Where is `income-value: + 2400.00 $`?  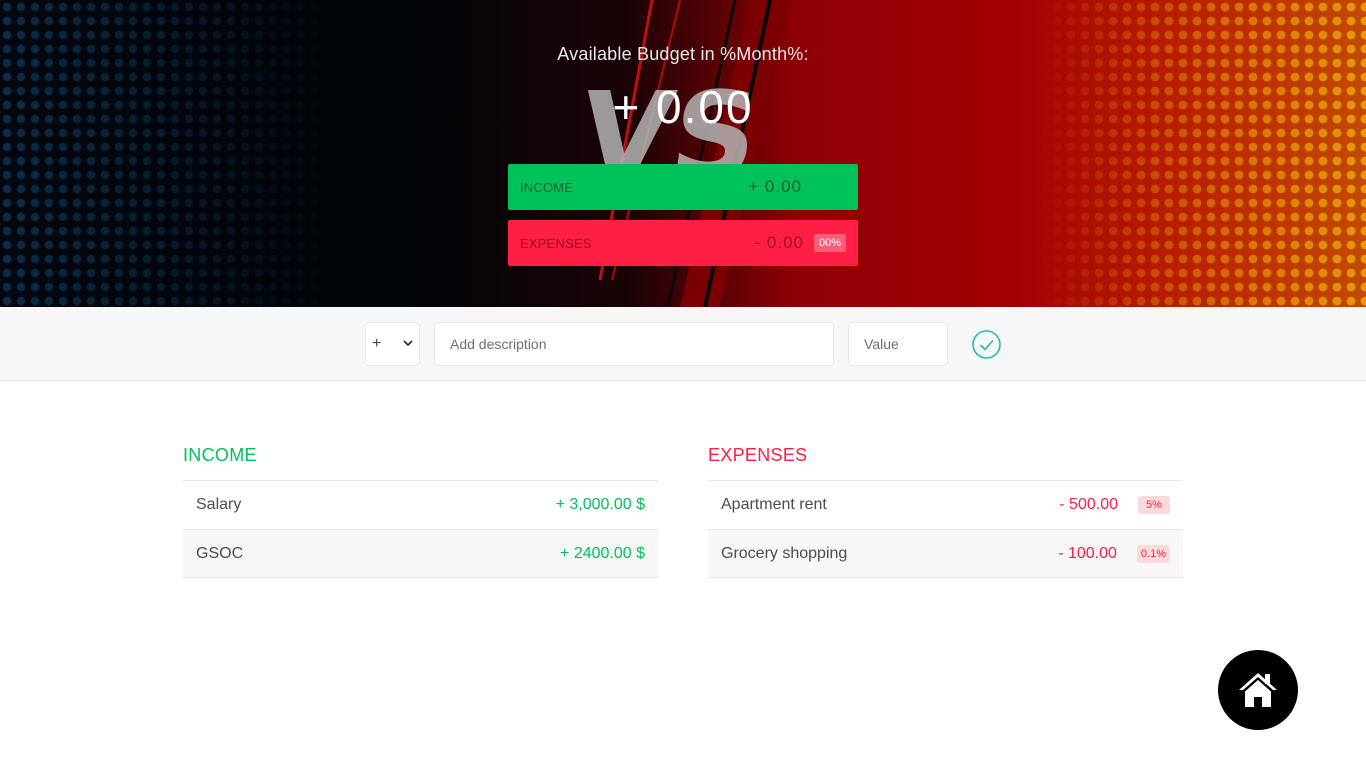
income-value: + 2400.00 $ is located at coordinates (602, 553).